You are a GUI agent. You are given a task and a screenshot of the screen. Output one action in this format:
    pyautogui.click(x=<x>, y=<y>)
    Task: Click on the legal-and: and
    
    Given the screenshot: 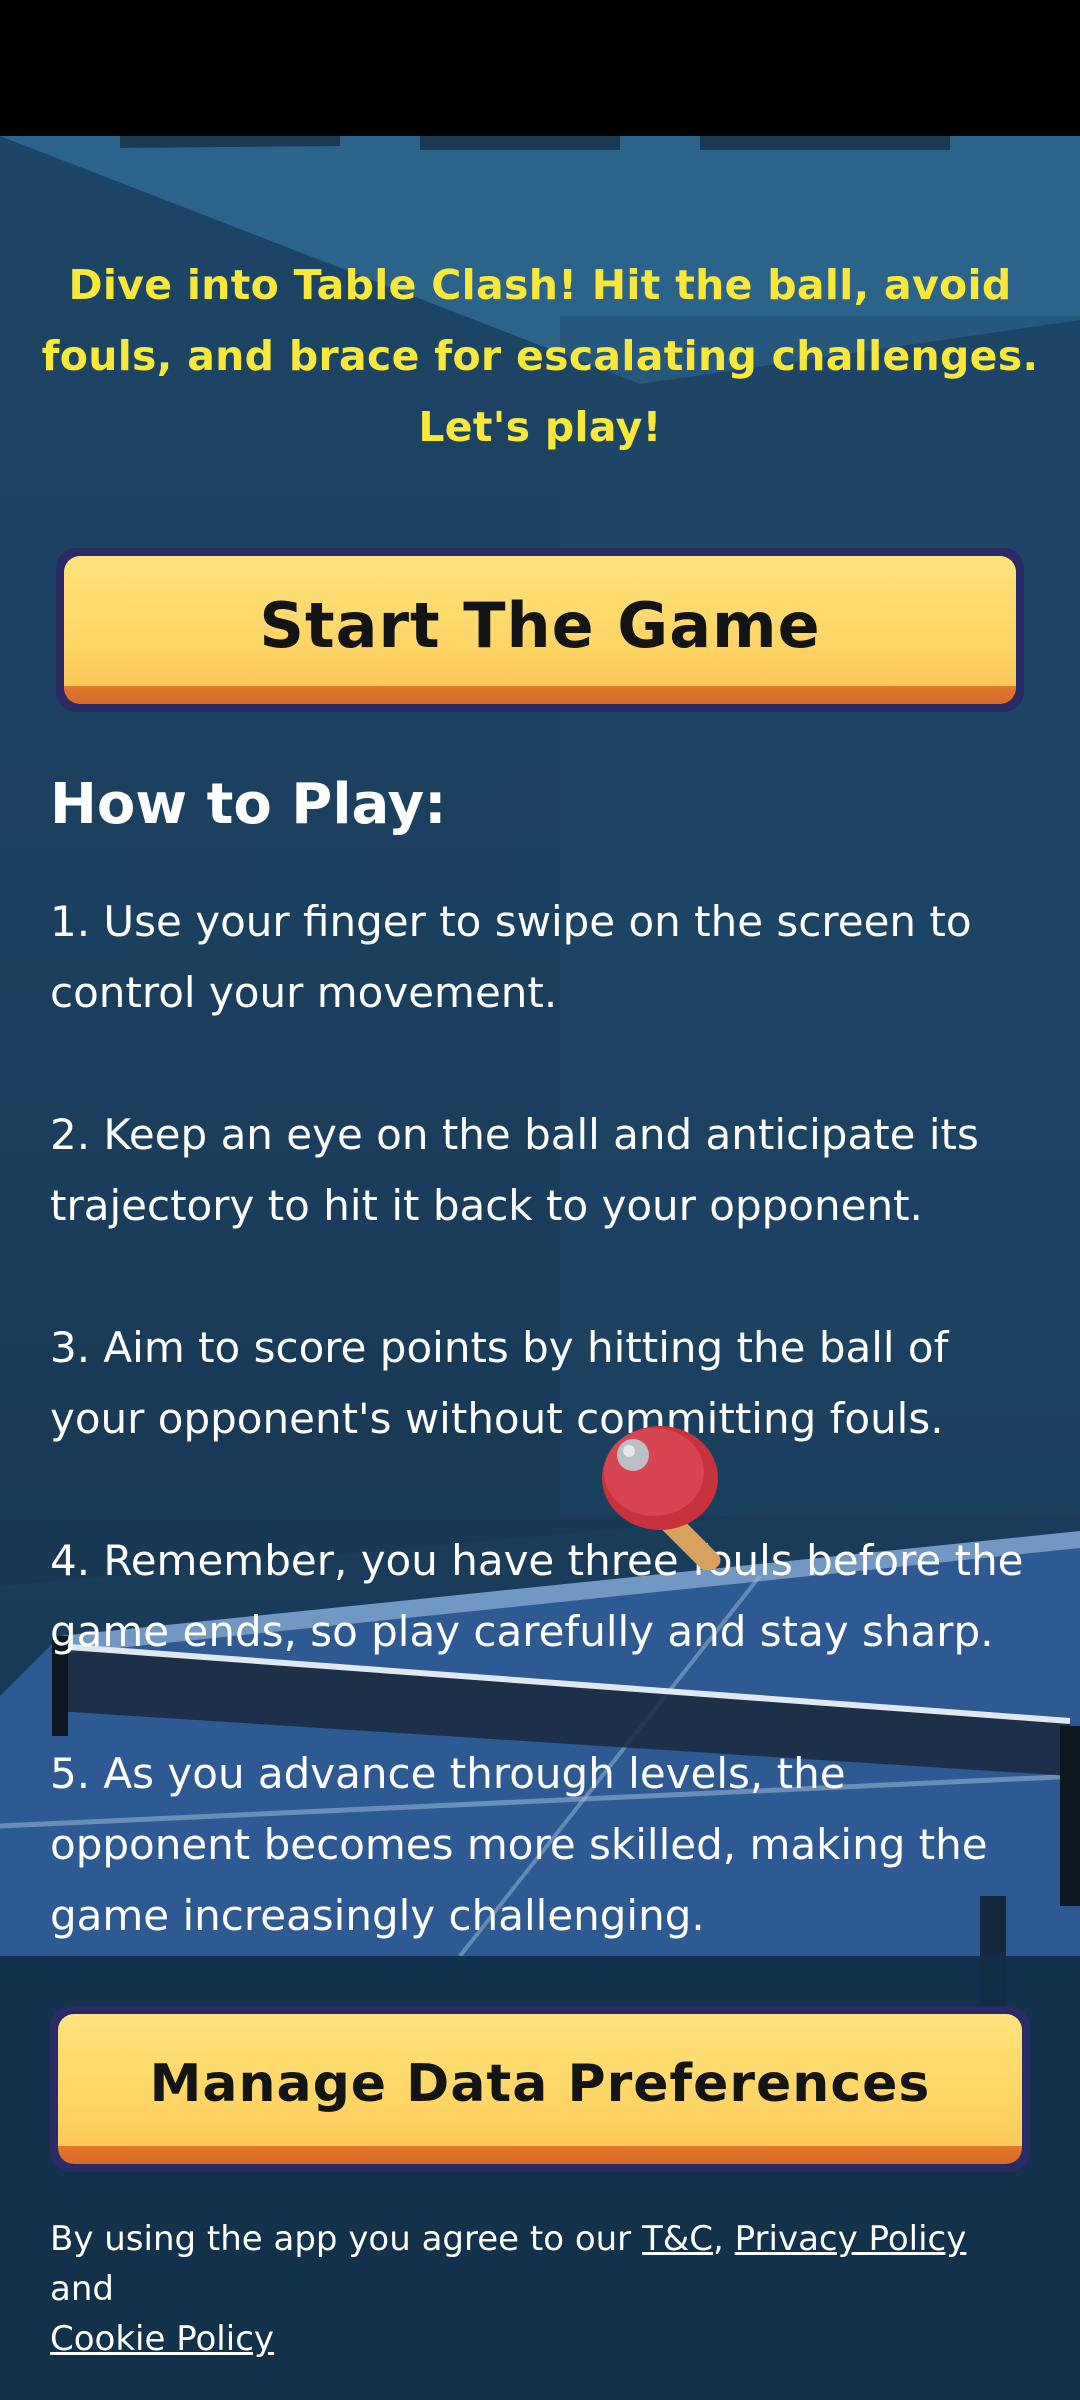 What is the action you would take?
    pyautogui.click(x=82, y=2289)
    